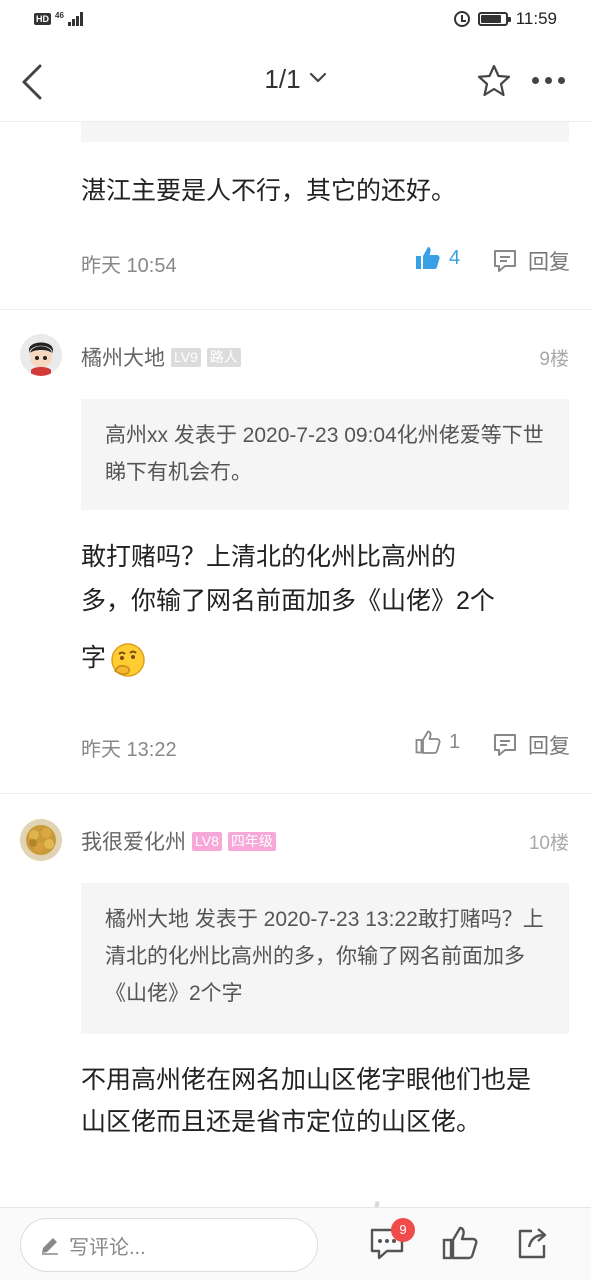  I want to click on top-nav: 1/1, so click(295, 81).